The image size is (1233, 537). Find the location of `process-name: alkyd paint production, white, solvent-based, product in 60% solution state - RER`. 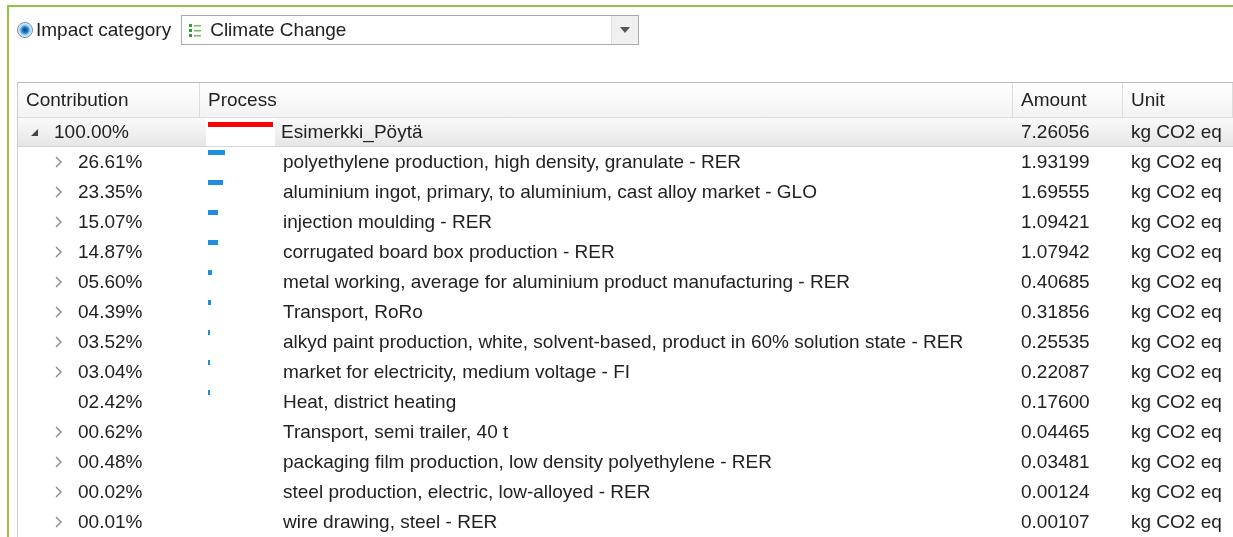

process-name: alkyd paint production, white, solvent-based, product in 60% solution state - RER is located at coordinates (623, 342).